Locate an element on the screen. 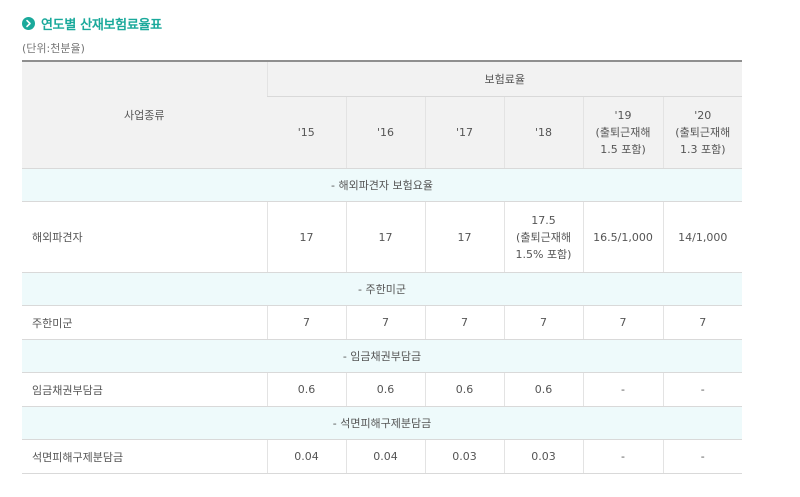  year-header: '18 is located at coordinates (543, 132).